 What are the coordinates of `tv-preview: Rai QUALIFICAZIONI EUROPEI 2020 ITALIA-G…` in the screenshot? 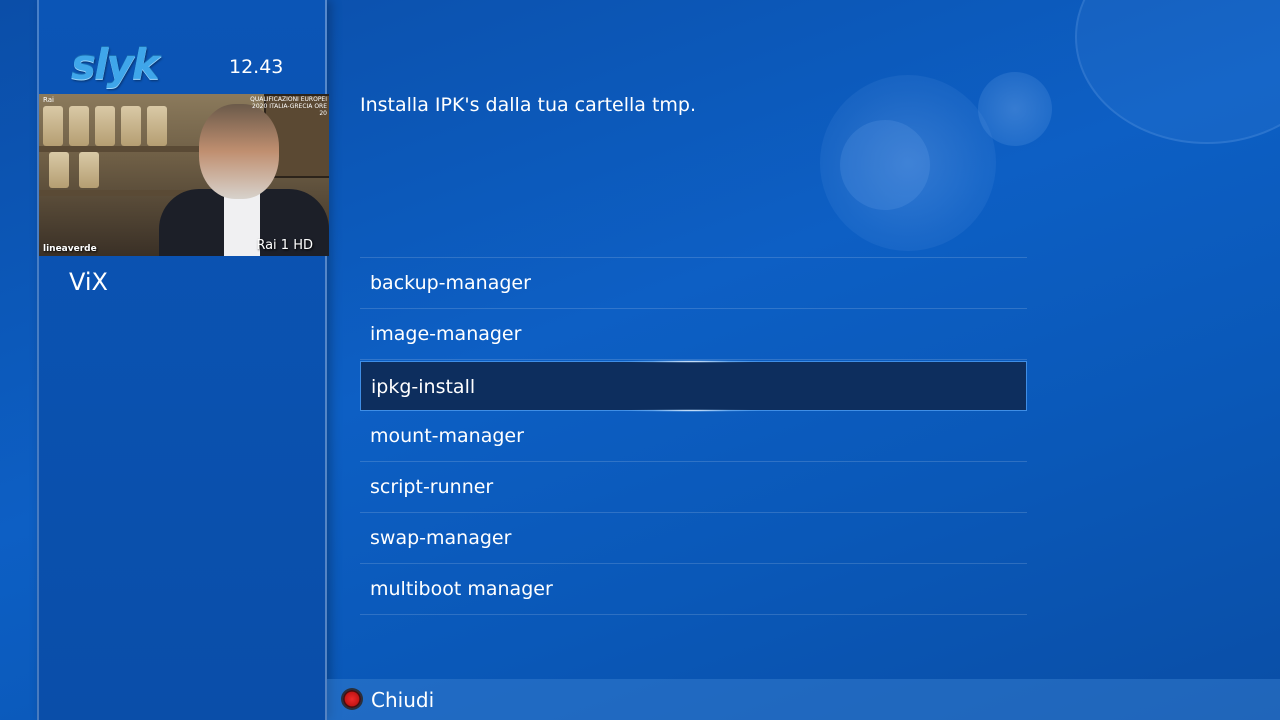 It's located at (184, 175).